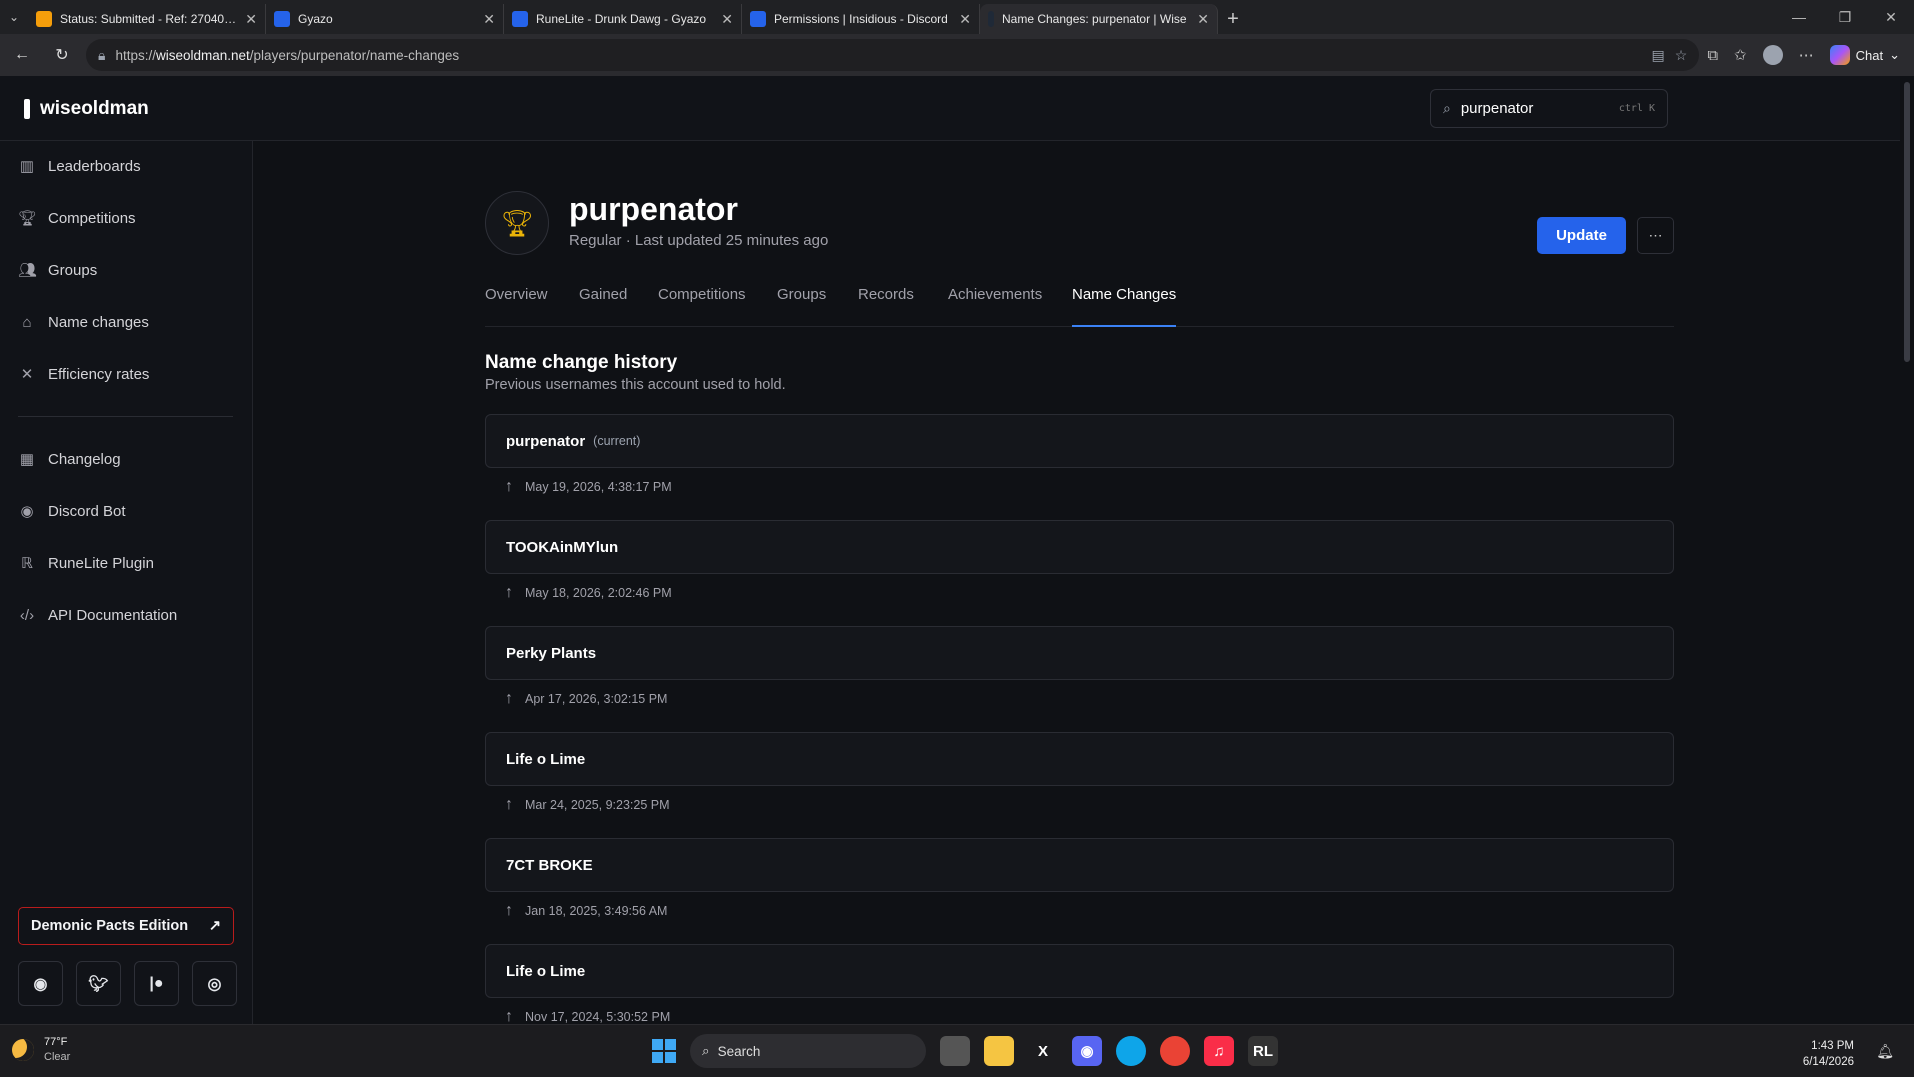  I want to click on tab-title: Status: Submitted - Ref: 27040ed, so click(149, 19).